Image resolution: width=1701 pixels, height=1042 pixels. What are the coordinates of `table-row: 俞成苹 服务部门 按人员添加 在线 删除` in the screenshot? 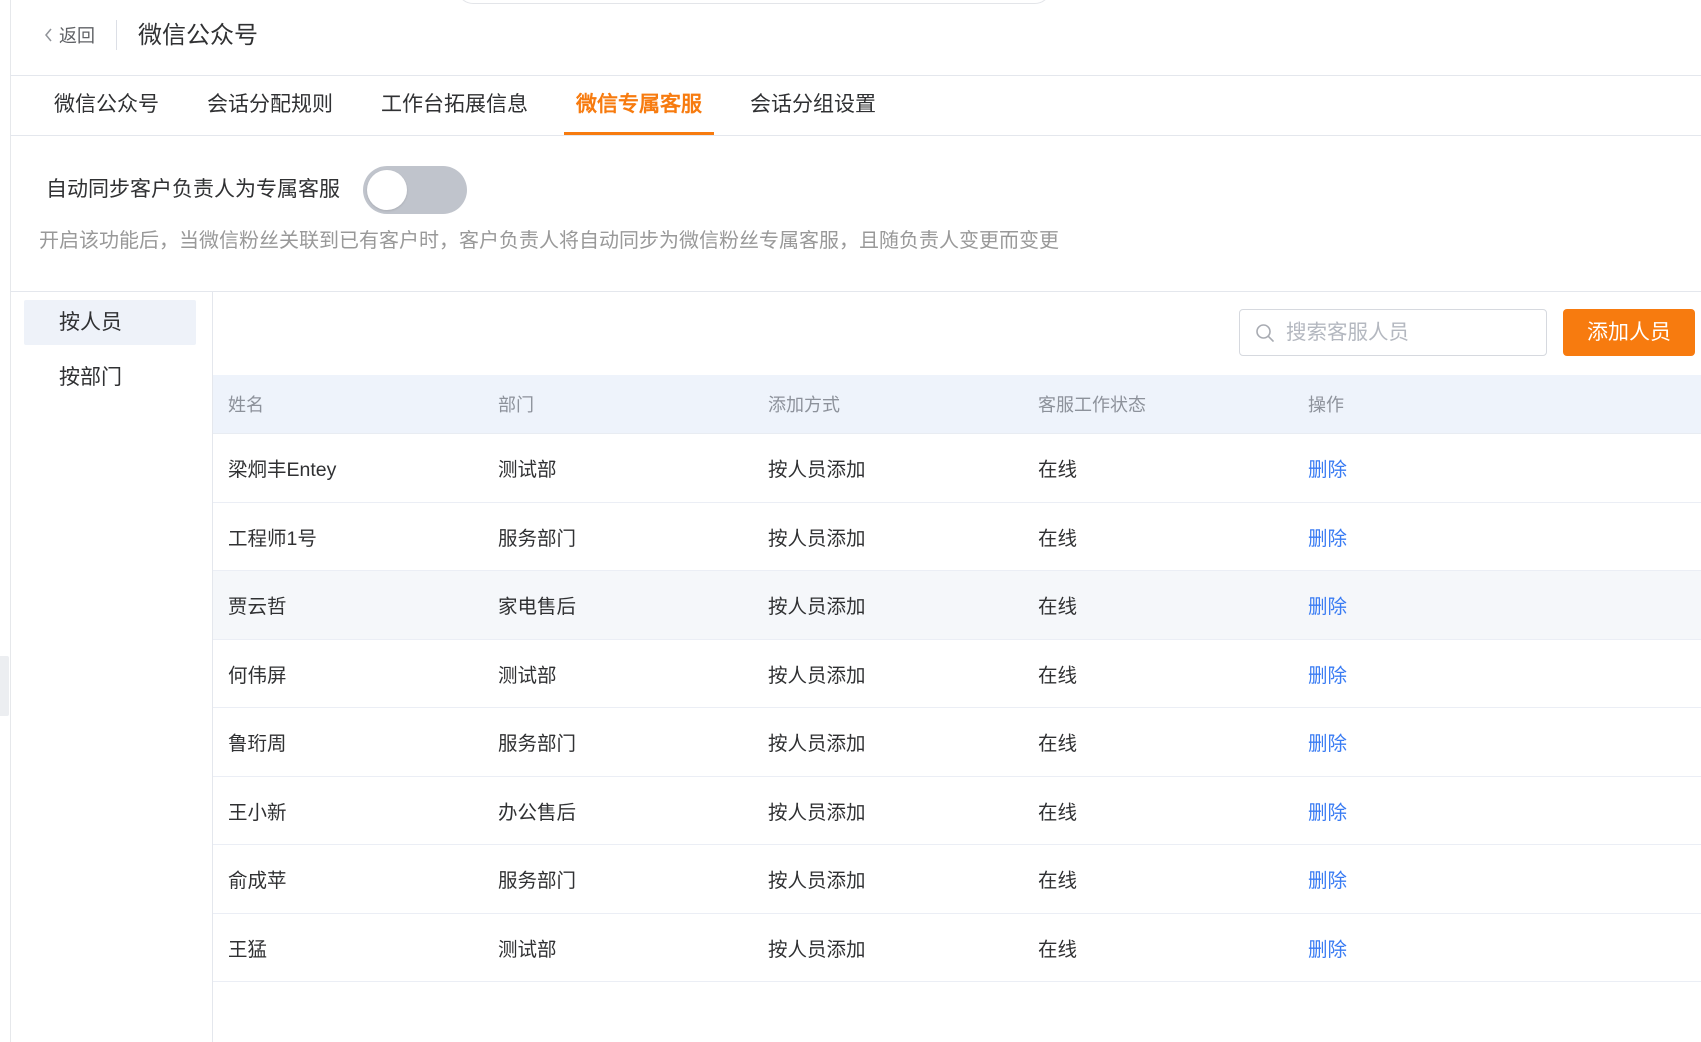 It's located at (957, 879).